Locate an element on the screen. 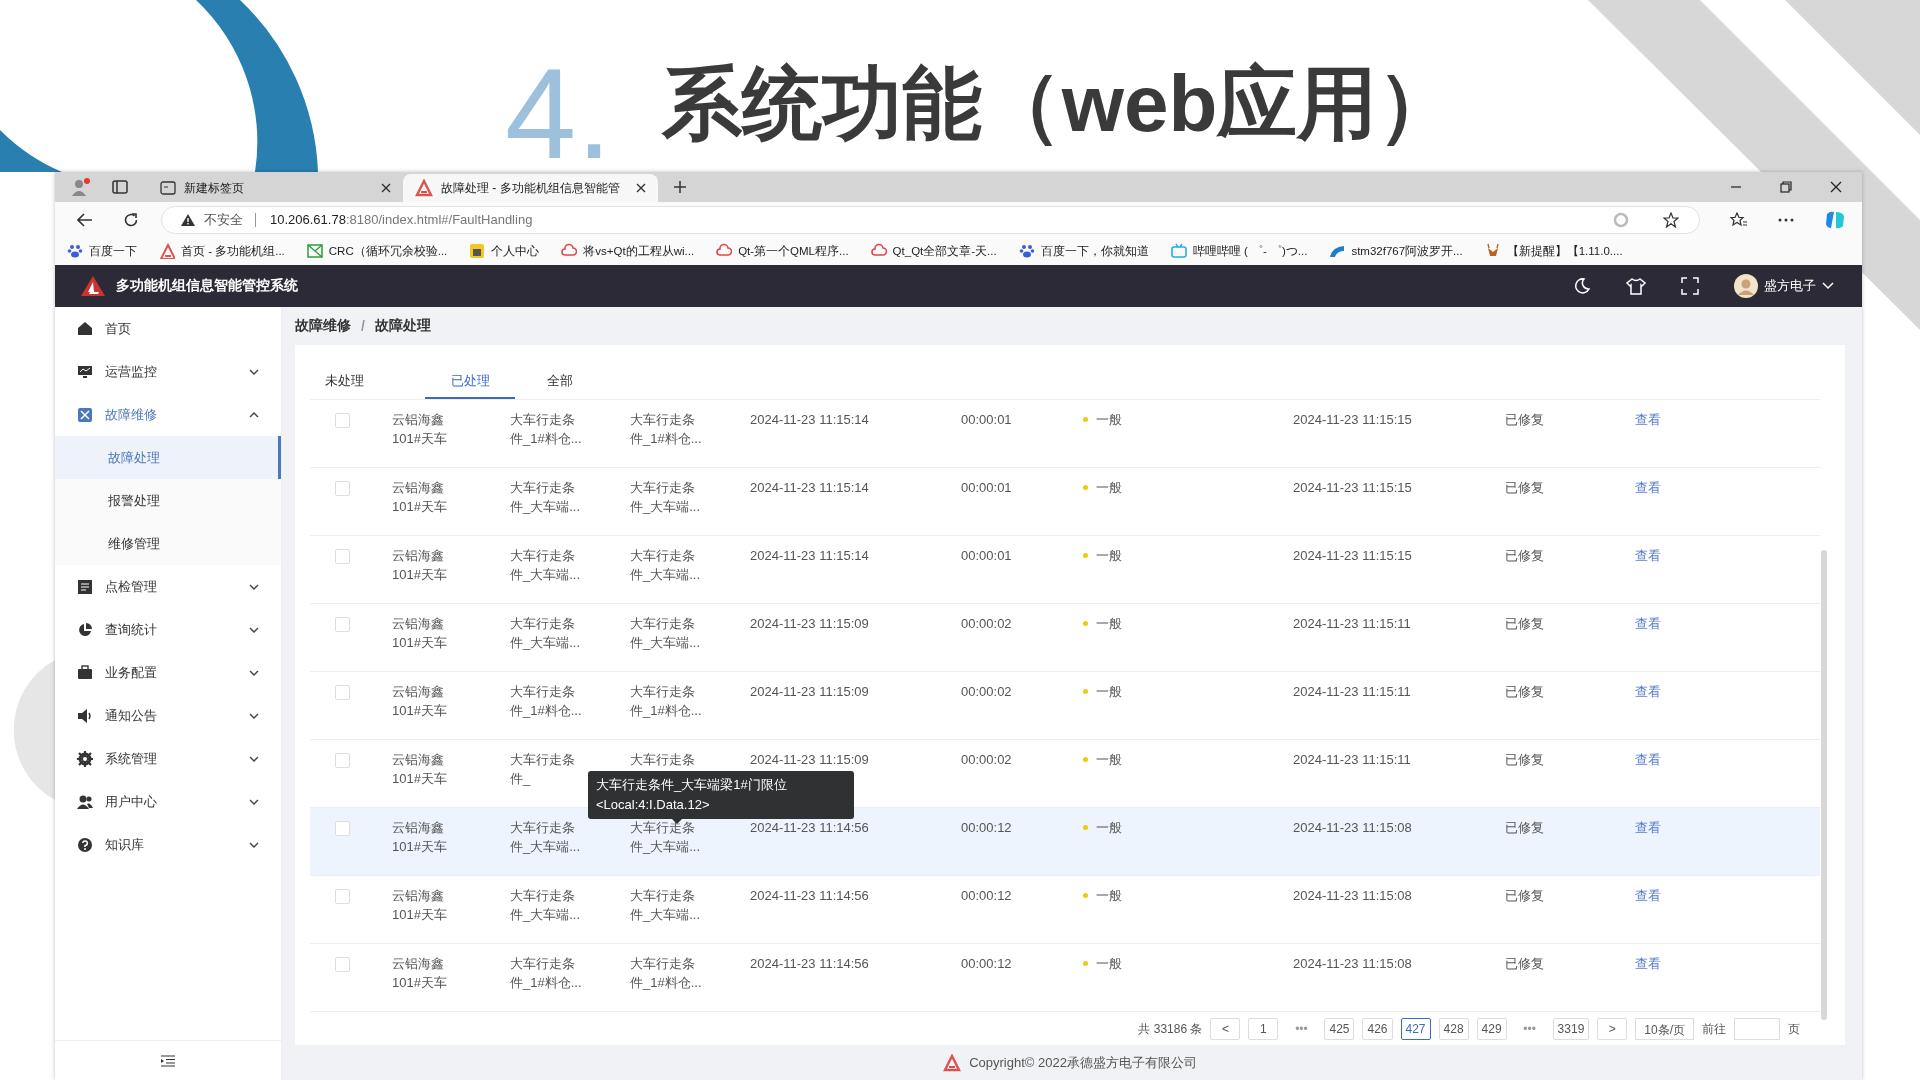  fullscreen-icon is located at coordinates (1690, 286).